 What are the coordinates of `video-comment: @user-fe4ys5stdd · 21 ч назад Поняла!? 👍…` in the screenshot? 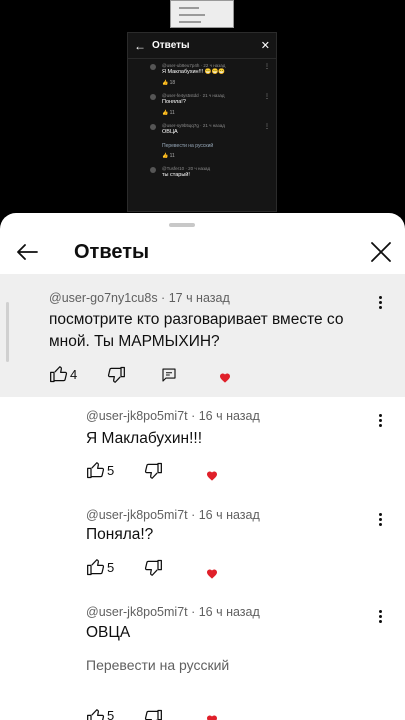 It's located at (202, 104).